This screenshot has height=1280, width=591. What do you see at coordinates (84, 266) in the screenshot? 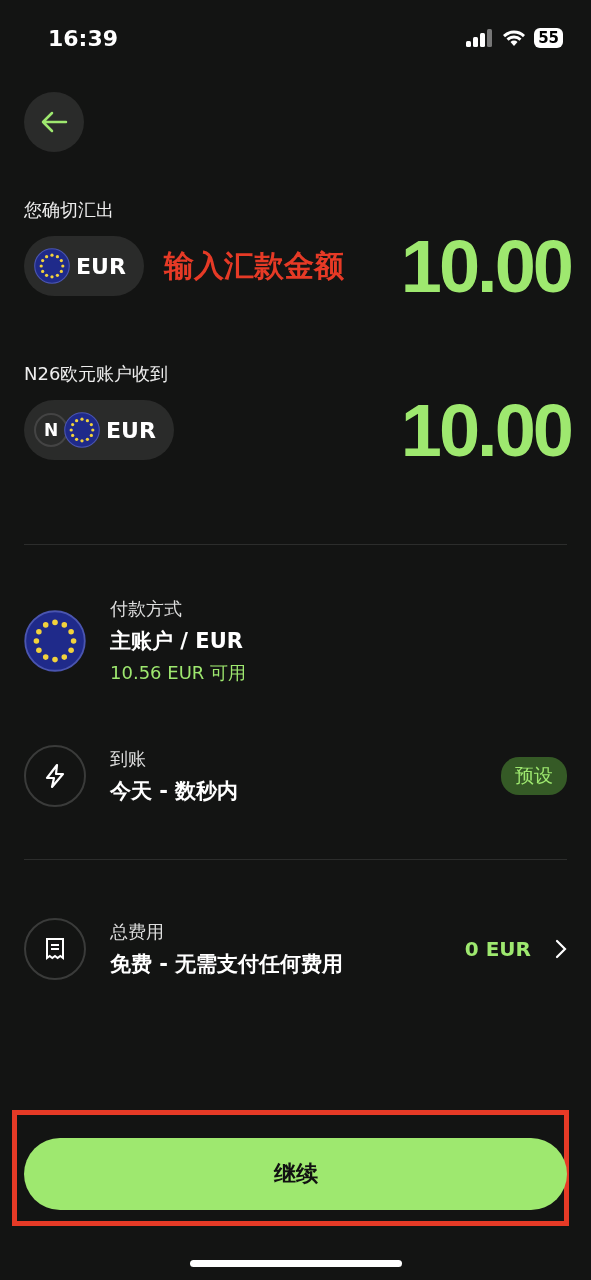
I see `currency-selector: EUR` at bounding box center [84, 266].